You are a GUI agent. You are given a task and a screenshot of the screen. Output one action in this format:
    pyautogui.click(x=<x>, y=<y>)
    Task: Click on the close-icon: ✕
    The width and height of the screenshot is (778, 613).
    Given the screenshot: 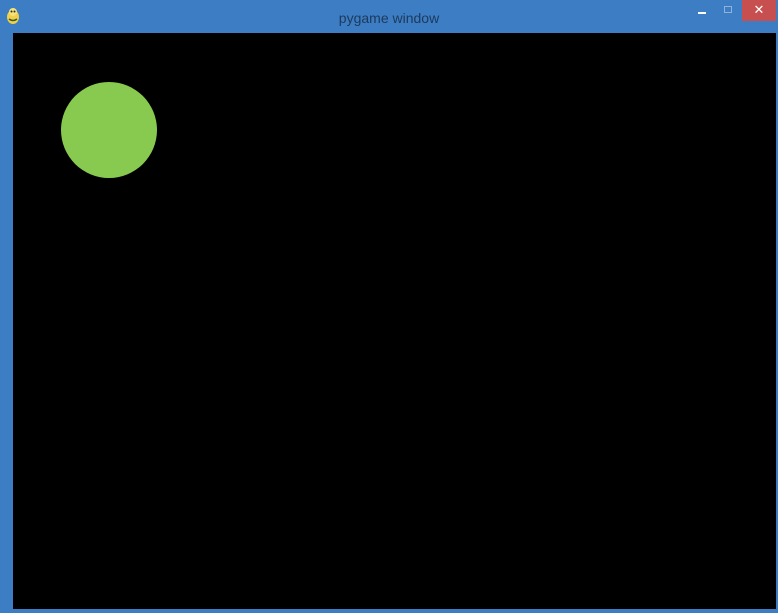 What is the action you would take?
    pyautogui.click(x=759, y=10)
    